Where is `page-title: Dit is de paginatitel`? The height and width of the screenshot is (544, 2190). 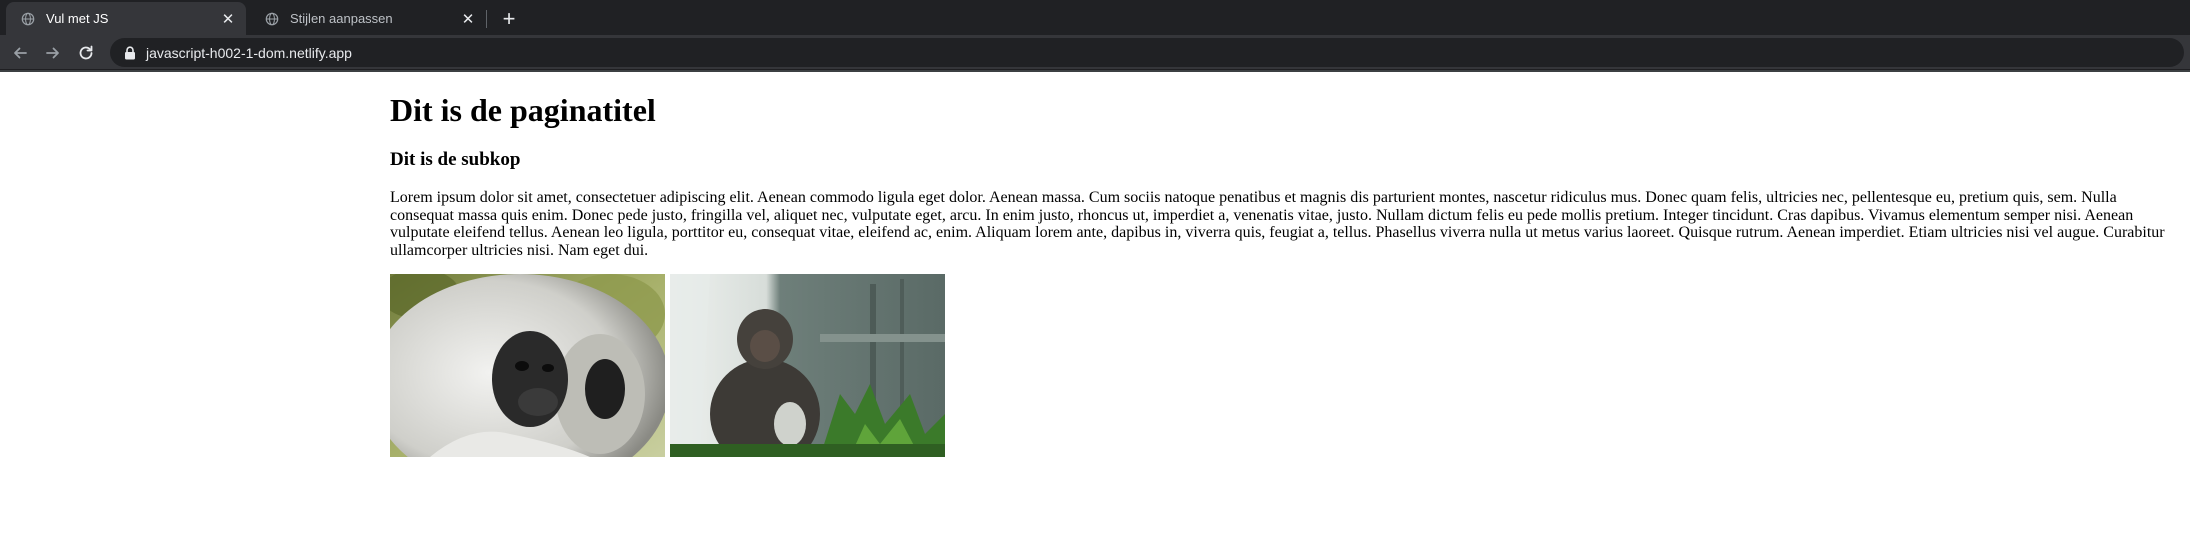 page-title: Dit is de paginatitel is located at coordinates (523, 110).